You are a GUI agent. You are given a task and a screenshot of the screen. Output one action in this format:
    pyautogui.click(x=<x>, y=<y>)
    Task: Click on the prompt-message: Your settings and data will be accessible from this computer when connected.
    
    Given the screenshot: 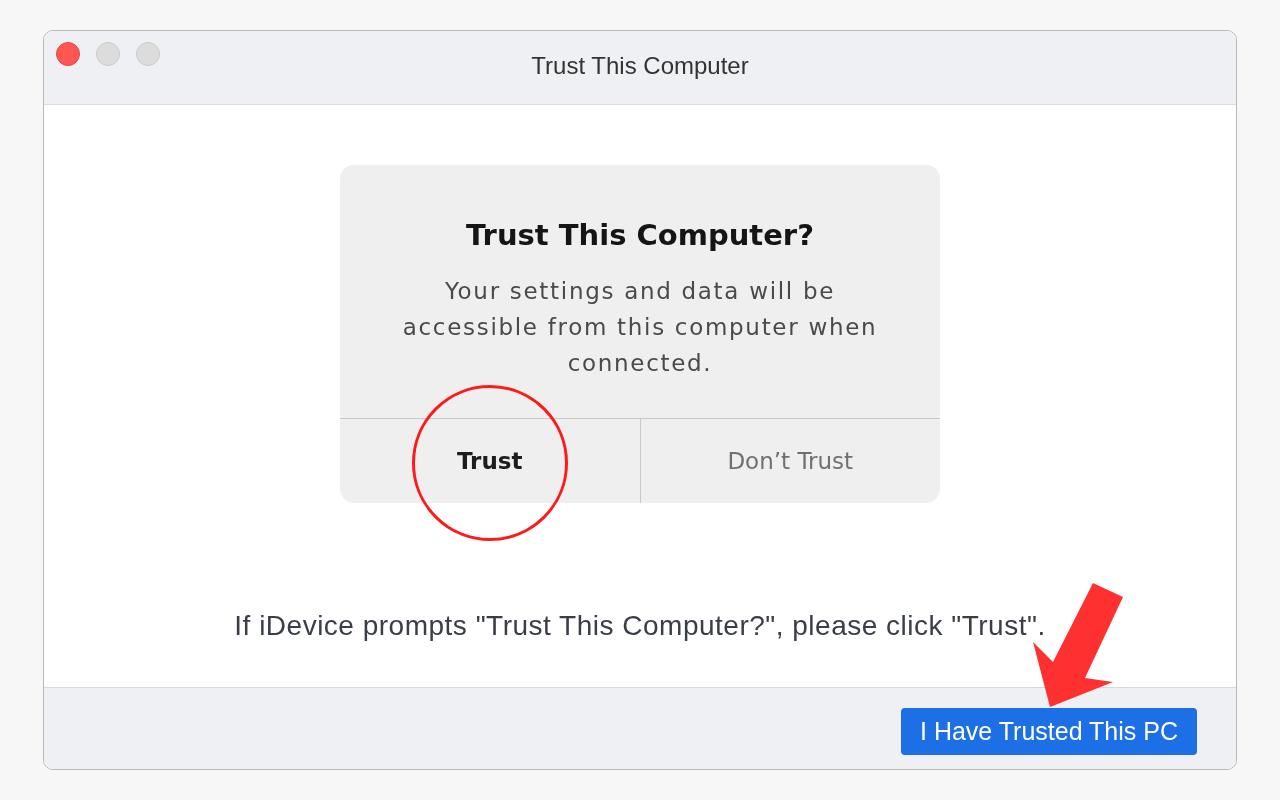 What is the action you would take?
    pyautogui.click(x=640, y=327)
    